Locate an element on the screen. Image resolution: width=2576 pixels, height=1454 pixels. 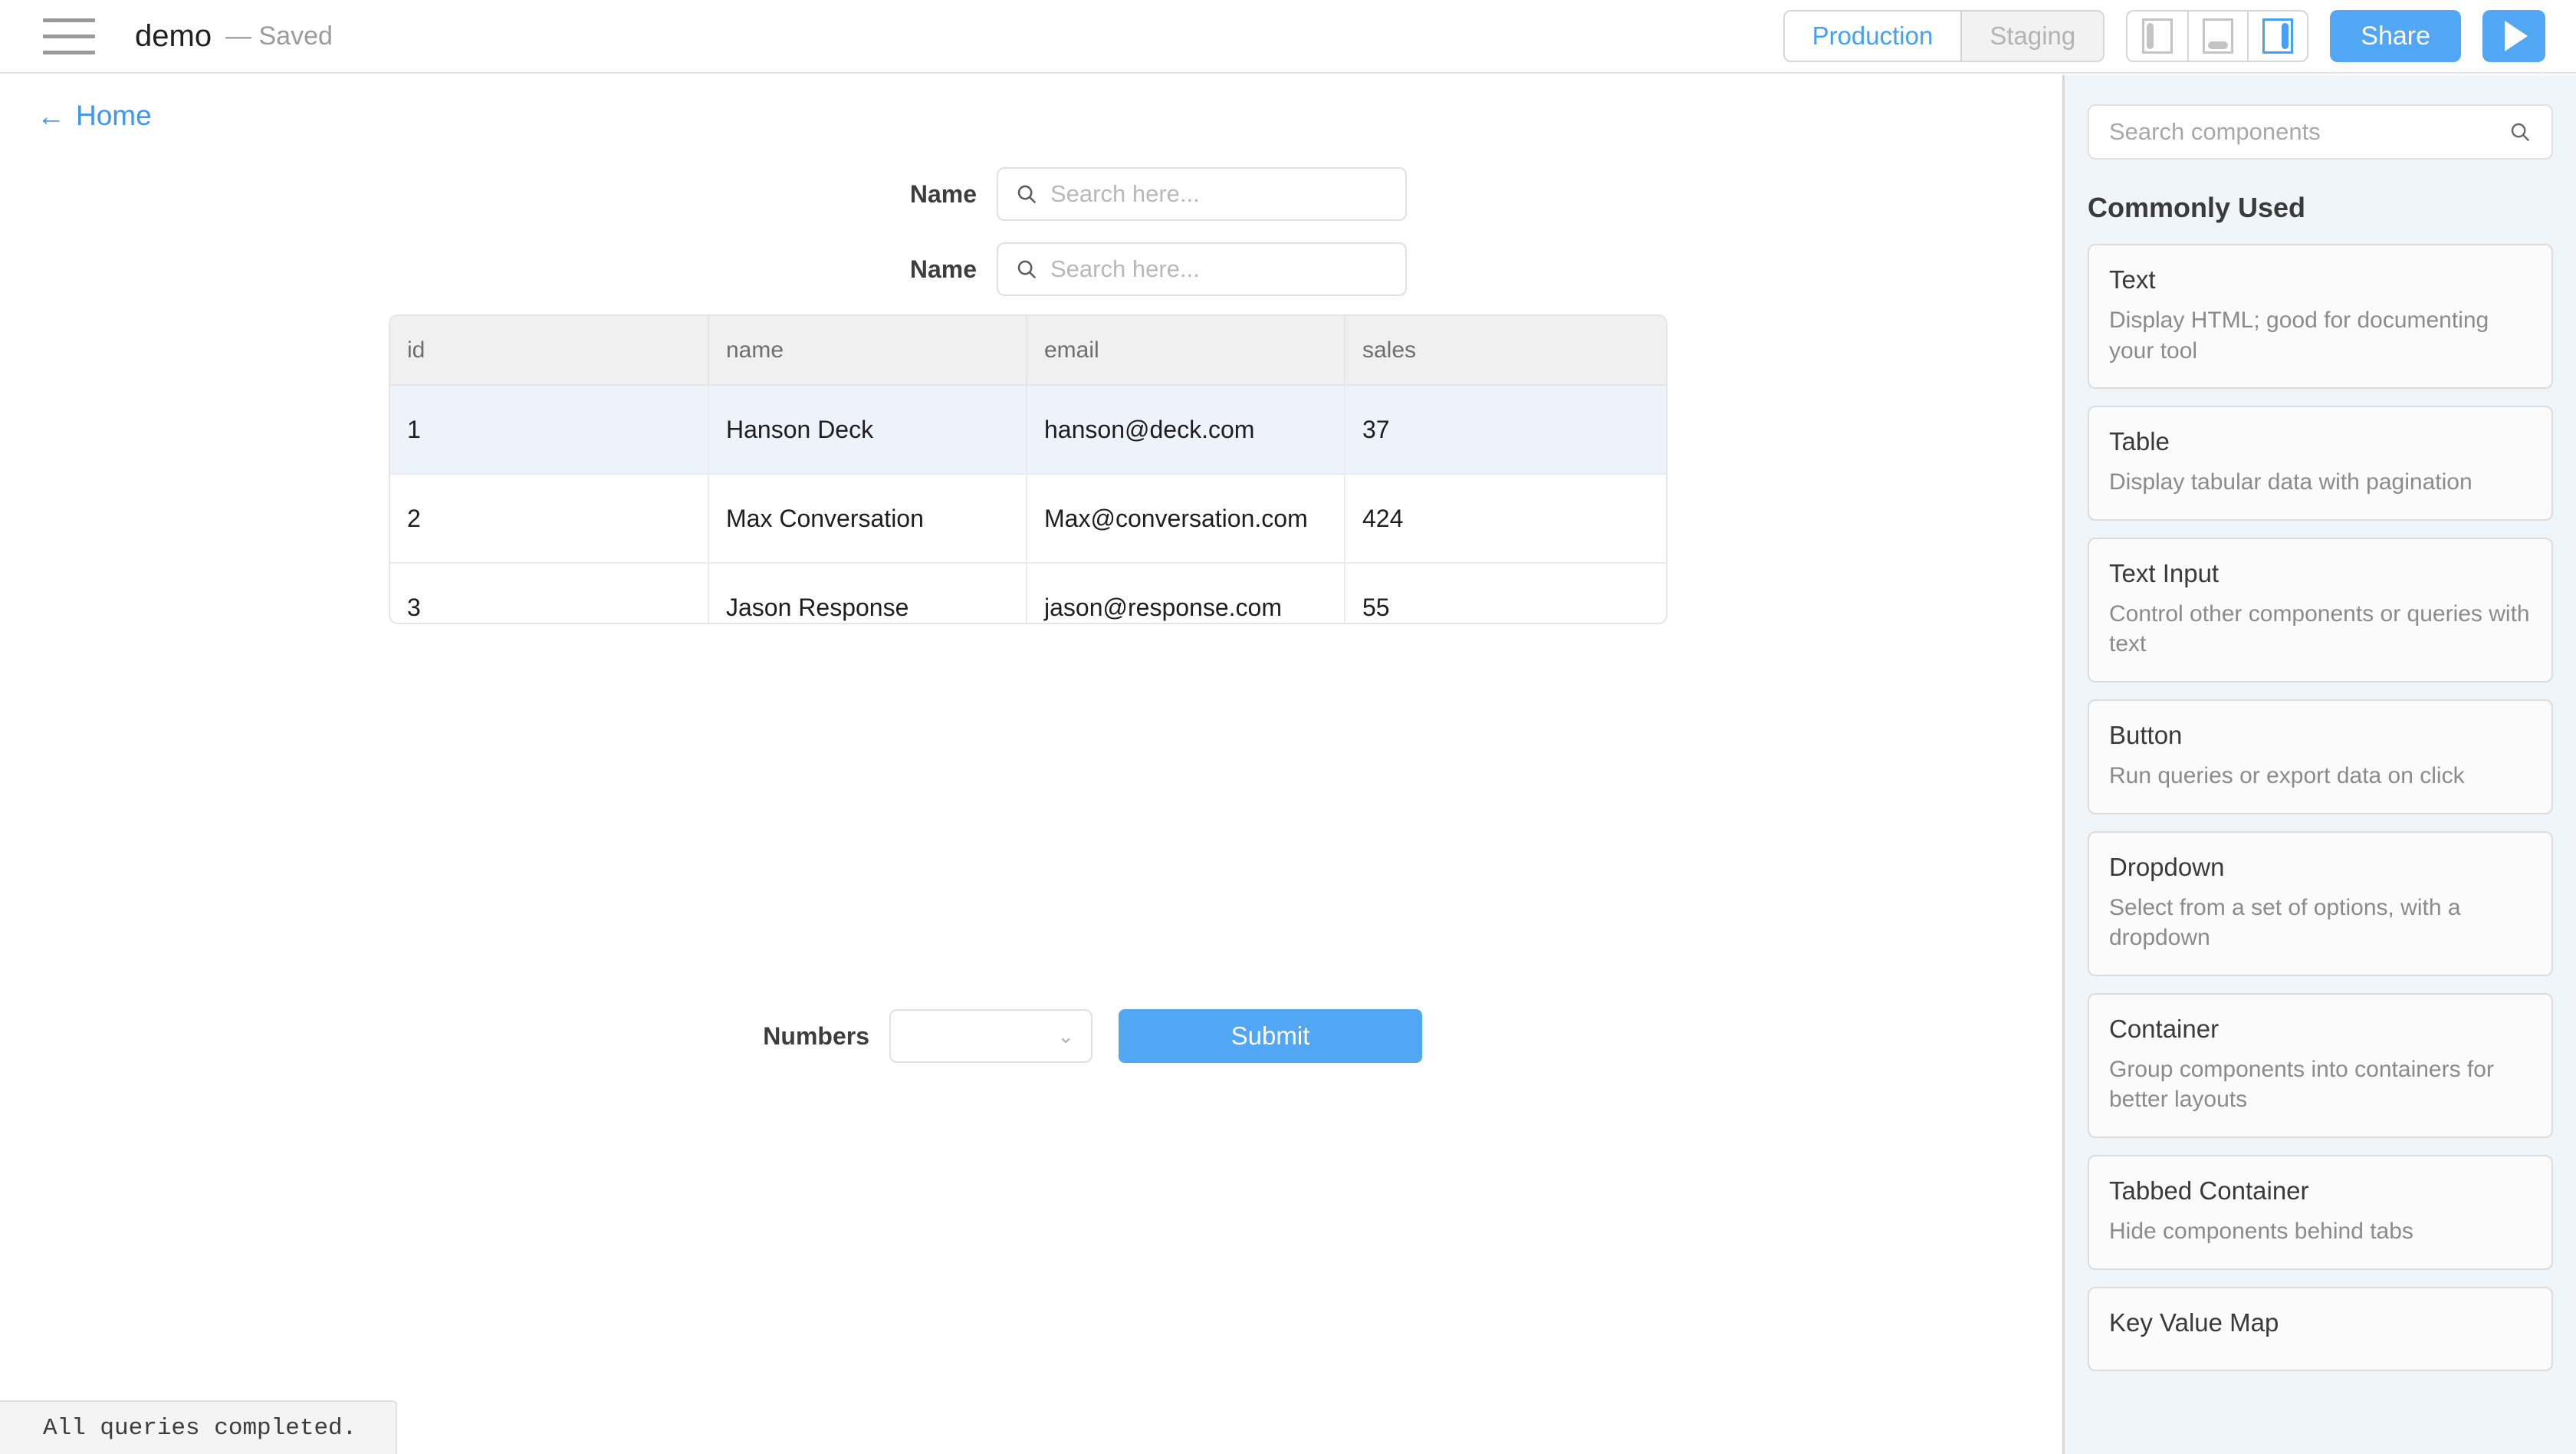
bottom-panel-icon is located at coordinates (2218, 36).